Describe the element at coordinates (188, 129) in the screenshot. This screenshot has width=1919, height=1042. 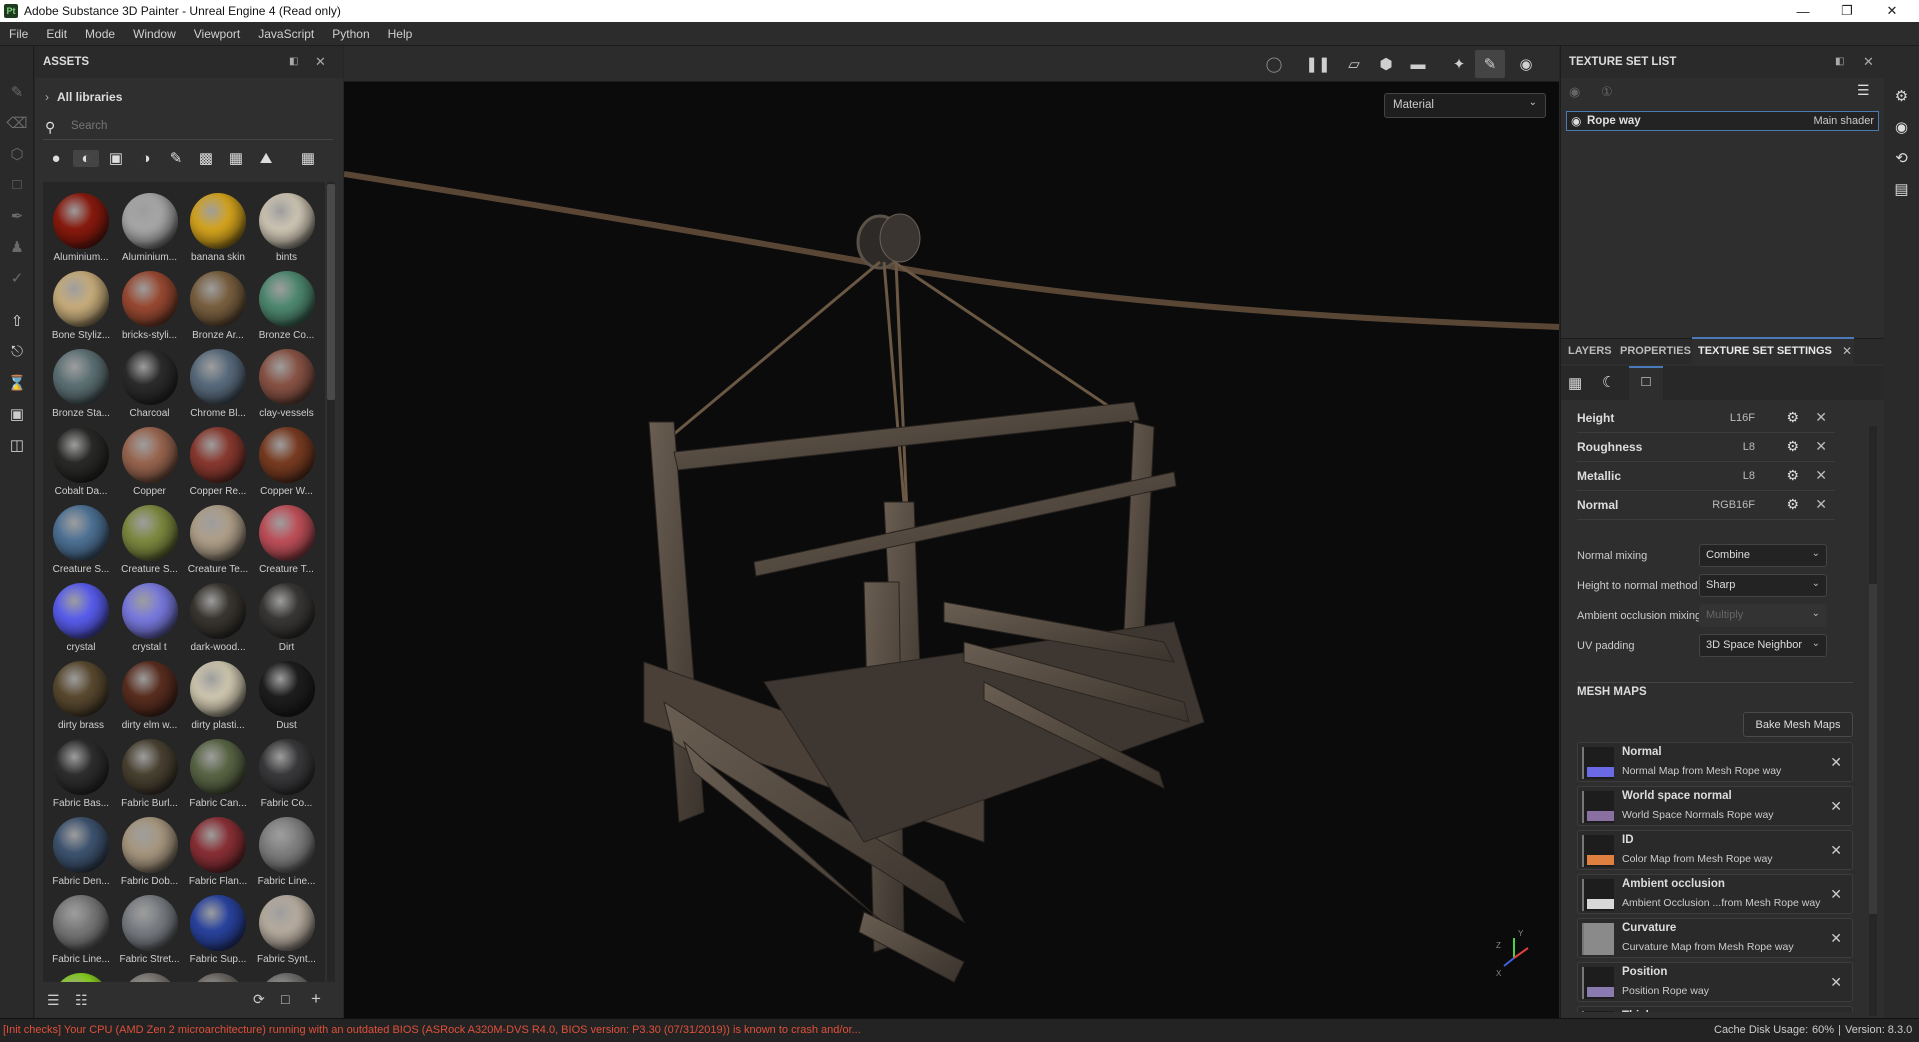
I see `search-field: ⚲` at that location.